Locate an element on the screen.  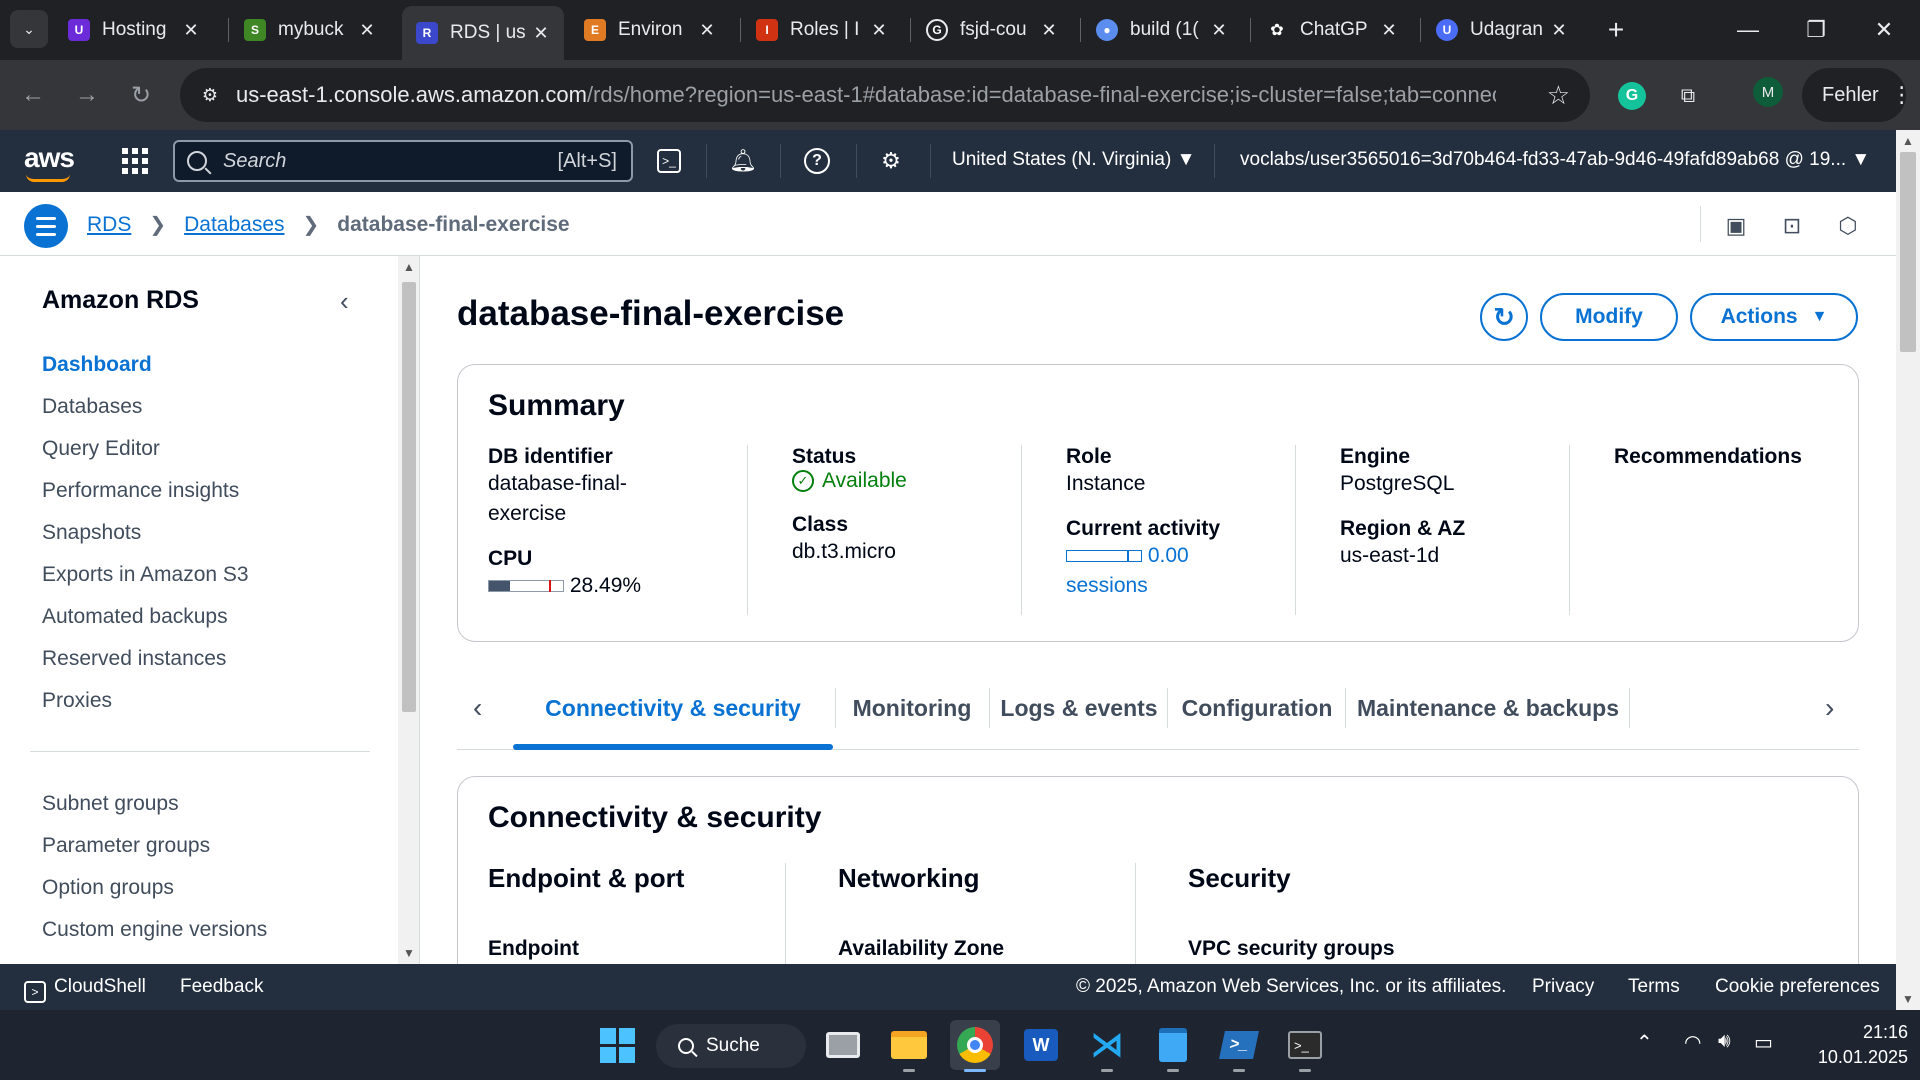
current-activity-value: 0.00 sessions is located at coordinates (1181, 571).